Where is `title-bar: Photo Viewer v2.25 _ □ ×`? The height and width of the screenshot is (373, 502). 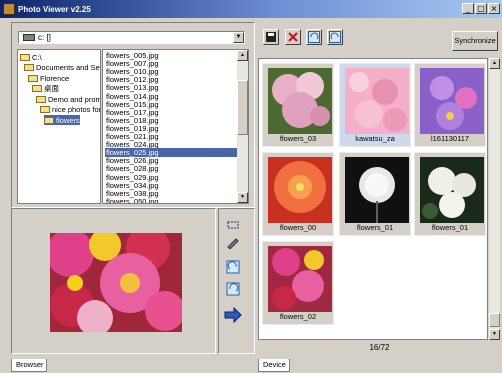
title-bar: Photo Viewer v2.25 _ □ × is located at coordinates (251, 9).